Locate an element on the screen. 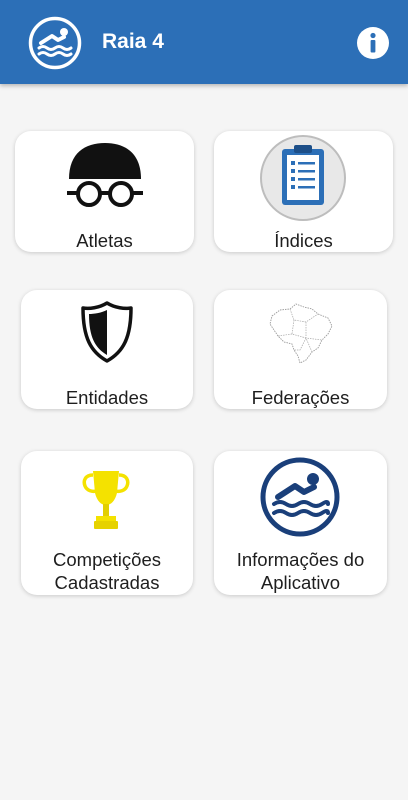 This screenshot has width=408, height=800. swim-cap-goggles-icon is located at coordinates (105, 175).